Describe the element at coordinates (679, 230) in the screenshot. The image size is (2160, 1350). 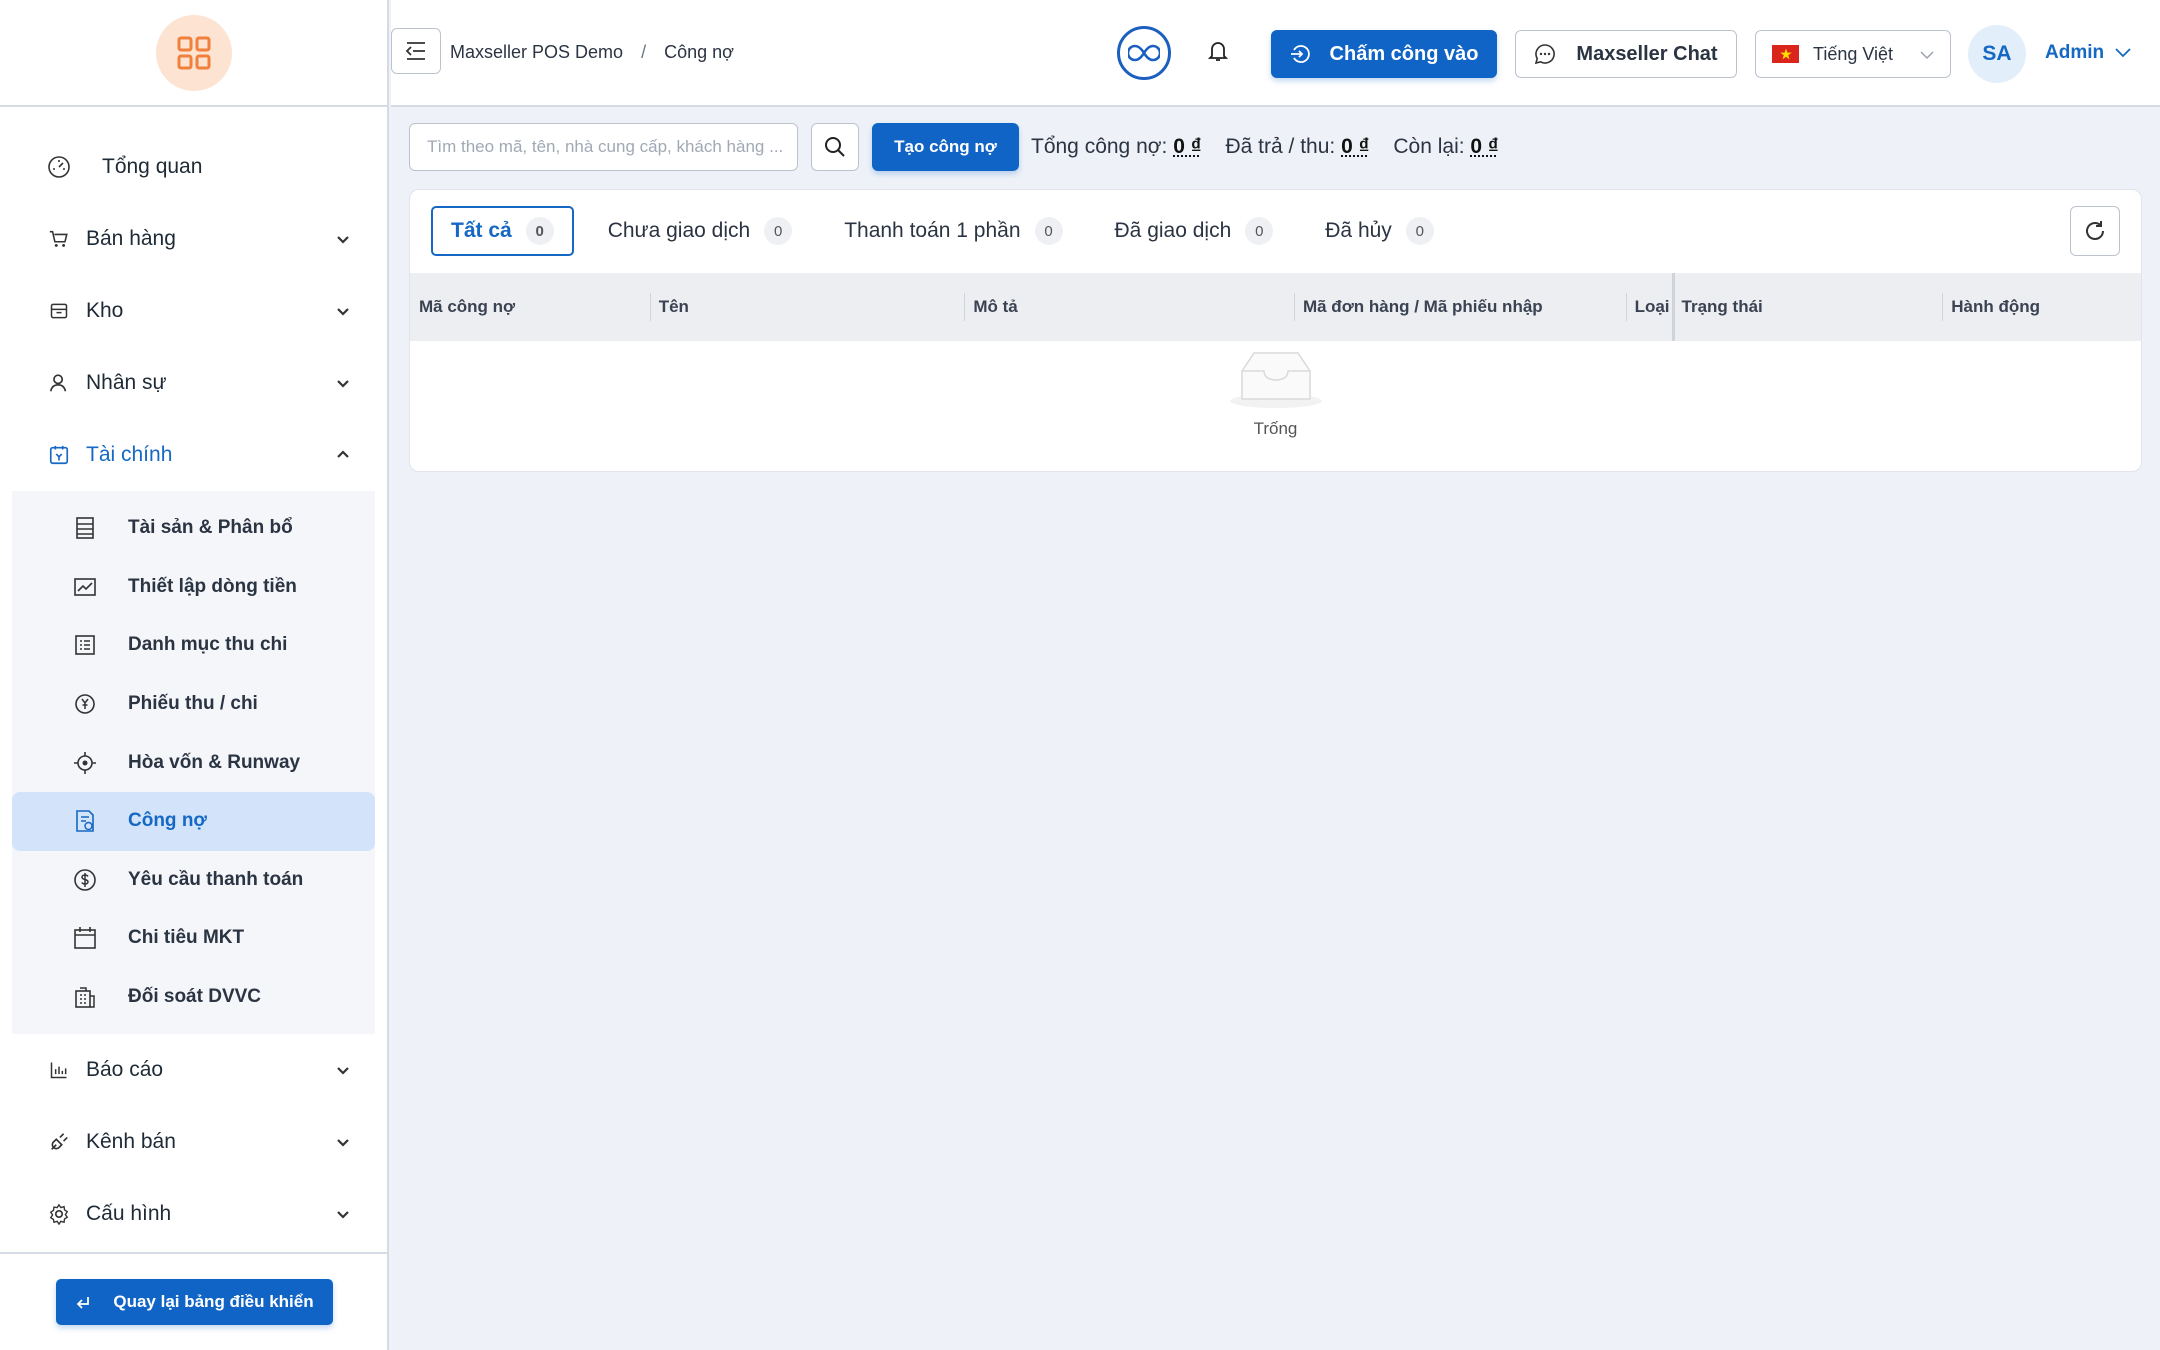
I see `tab-label: Chưa giao dịch` at that location.